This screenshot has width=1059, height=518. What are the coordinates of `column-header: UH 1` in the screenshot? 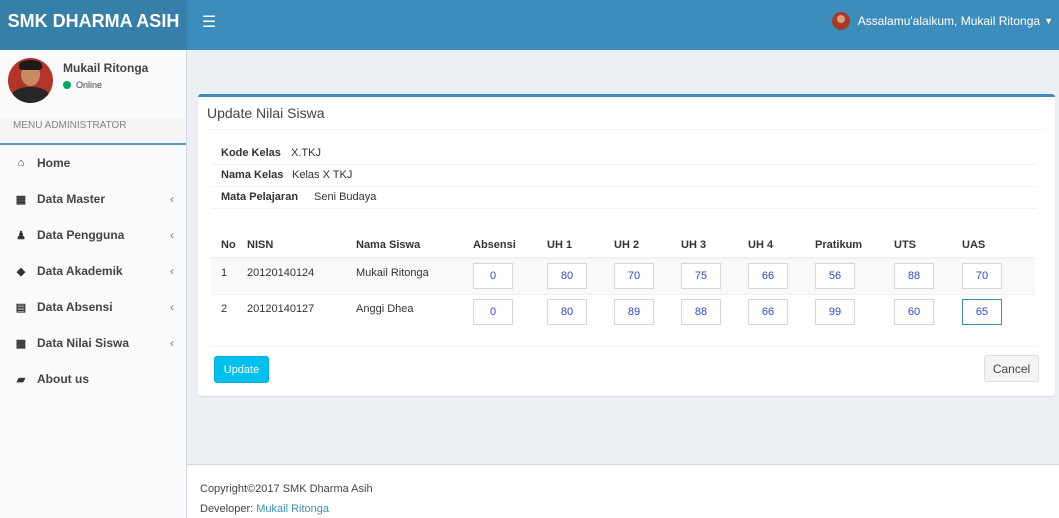 It's located at (570, 245).